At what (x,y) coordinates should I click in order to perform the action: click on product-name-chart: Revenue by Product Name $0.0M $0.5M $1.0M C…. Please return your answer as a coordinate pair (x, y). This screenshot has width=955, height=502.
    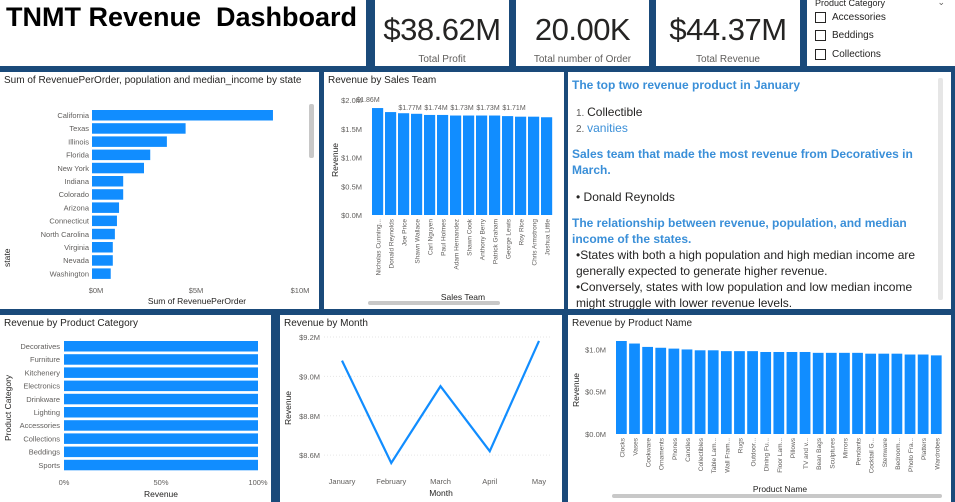
    Looking at the image, I should click on (759, 408).